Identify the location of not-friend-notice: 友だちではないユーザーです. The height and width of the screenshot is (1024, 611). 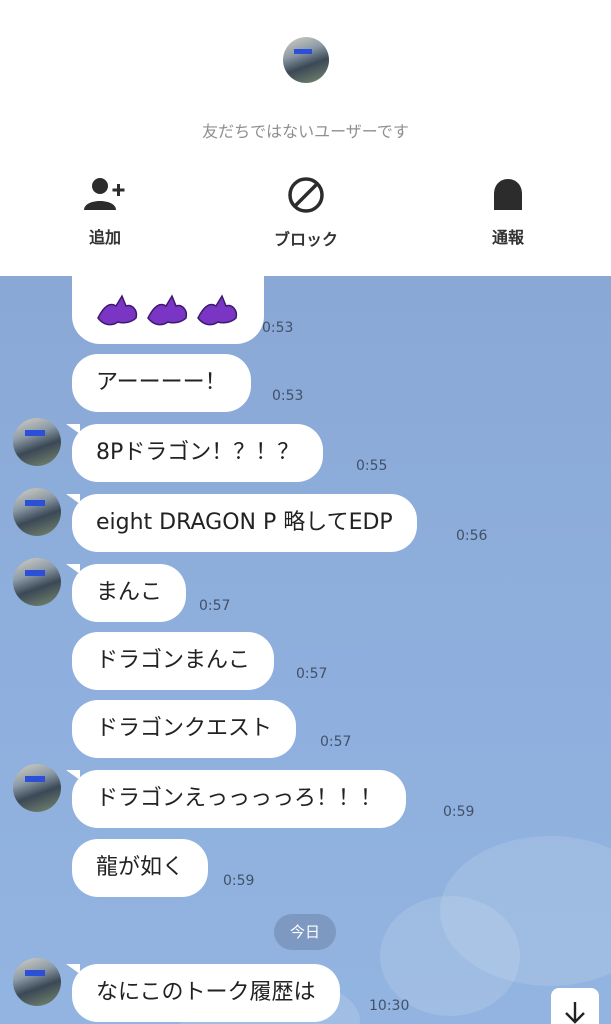
(305, 131).